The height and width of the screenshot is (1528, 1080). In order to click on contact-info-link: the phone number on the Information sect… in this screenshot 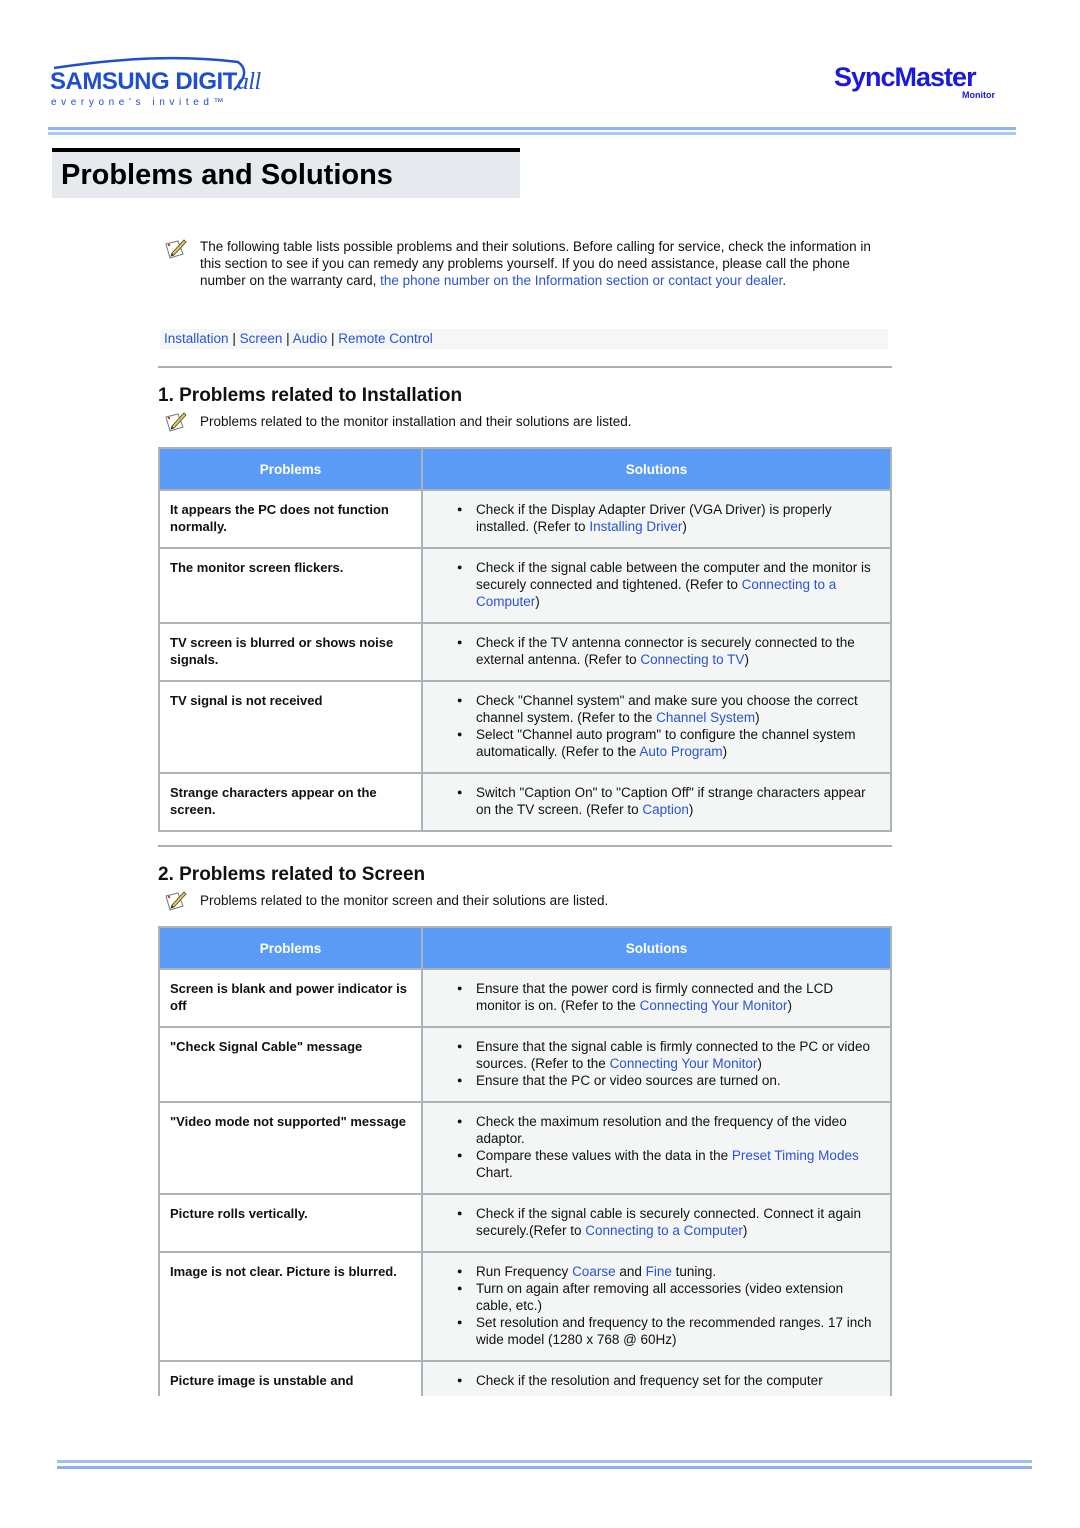, I will do `click(581, 280)`.